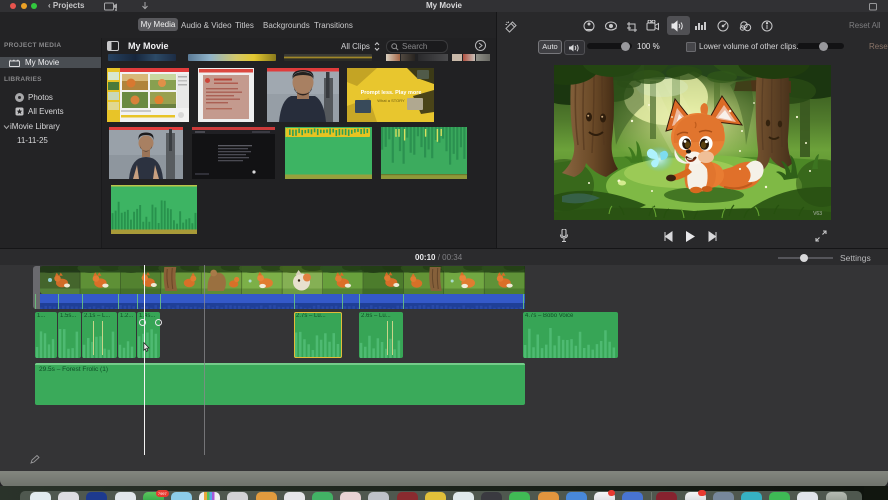 The image size is (888, 500). I want to click on svg-text: V63, so click(817, 214).